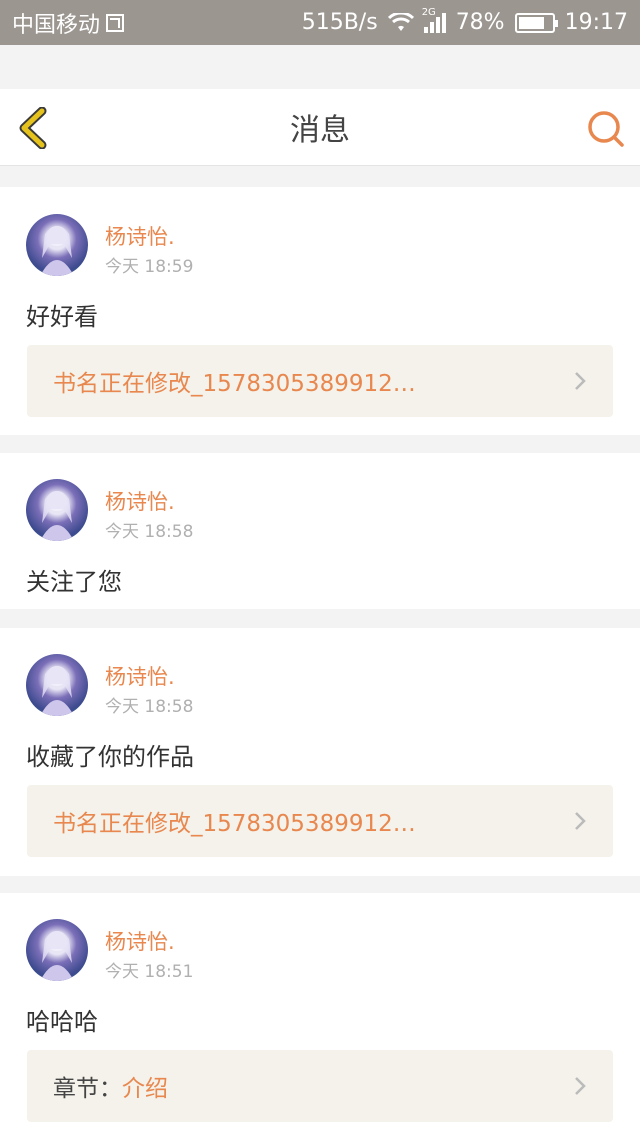  Describe the element at coordinates (606, 129) in the screenshot. I see `search-icon` at that location.